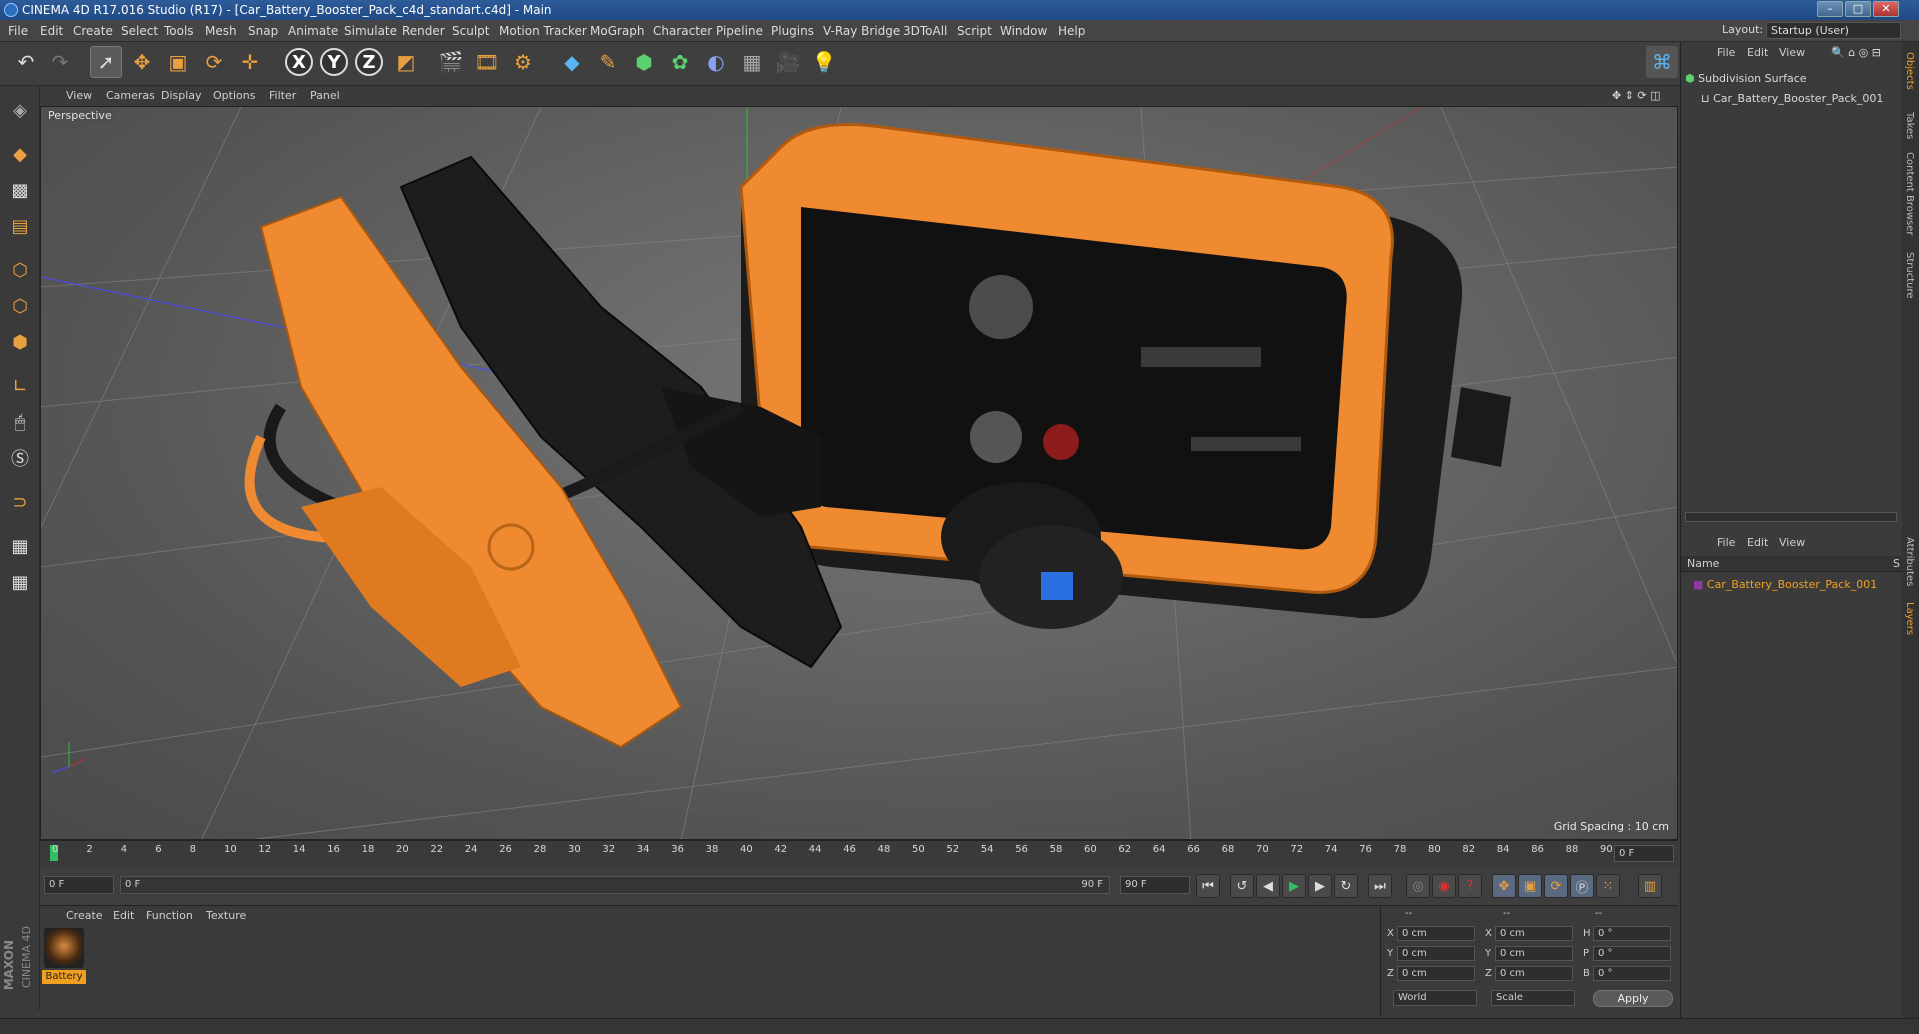 The image size is (1919, 1034). I want to click on current-frame-field: 0 F, so click(1644, 853).